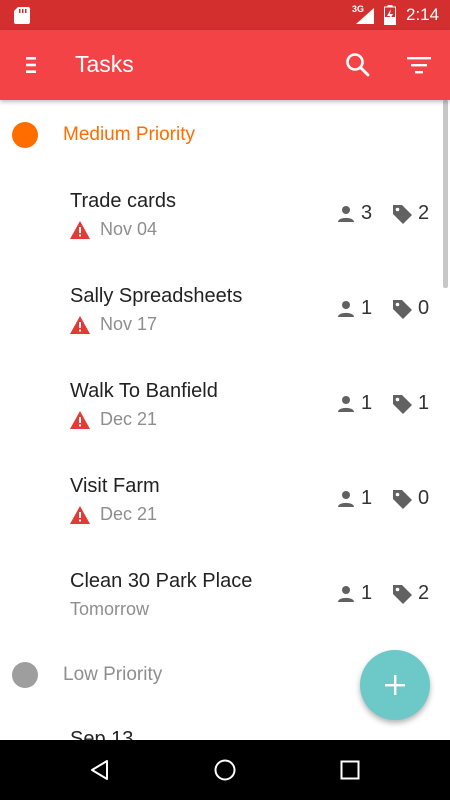 The image size is (450, 800). I want to click on partial-list-item: Sep 13, so click(101, 734).